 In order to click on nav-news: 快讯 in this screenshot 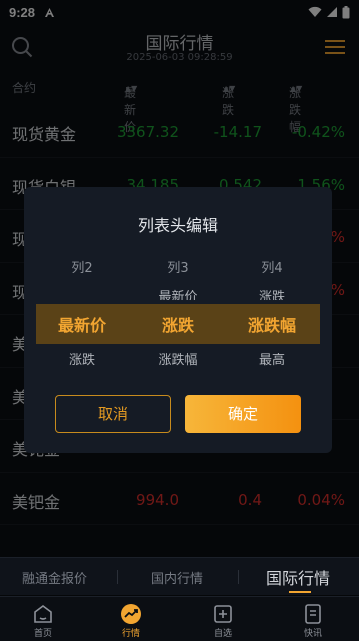, I will do `click(313, 621)`.